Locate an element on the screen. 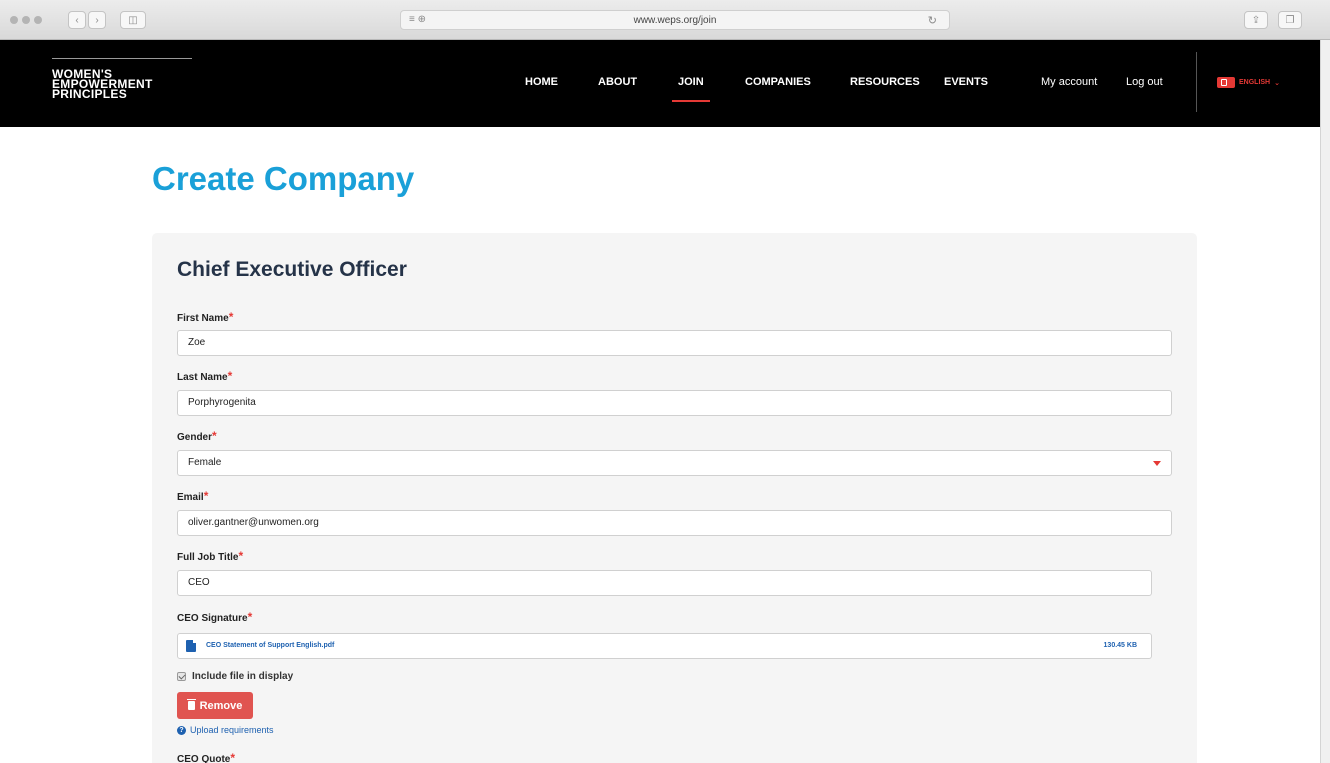 This screenshot has width=1330, height=763. share-icon: ⇪ is located at coordinates (1256, 20).